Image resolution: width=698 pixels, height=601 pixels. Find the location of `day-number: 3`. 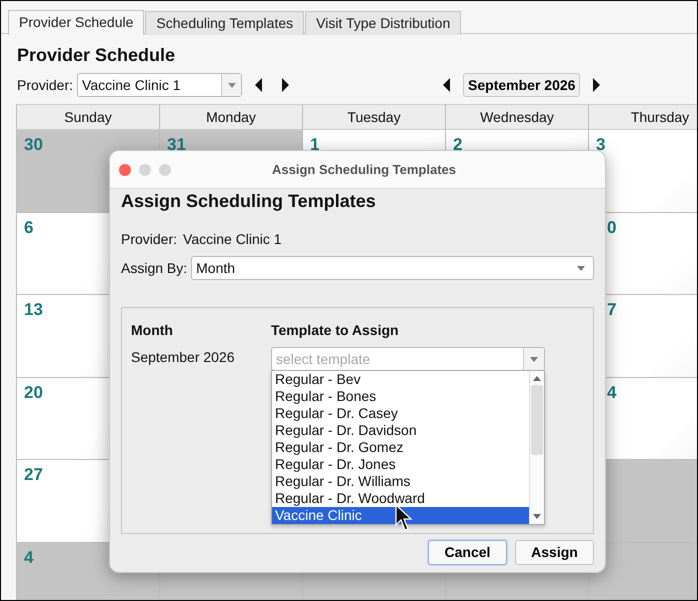

day-number: 3 is located at coordinates (601, 145).